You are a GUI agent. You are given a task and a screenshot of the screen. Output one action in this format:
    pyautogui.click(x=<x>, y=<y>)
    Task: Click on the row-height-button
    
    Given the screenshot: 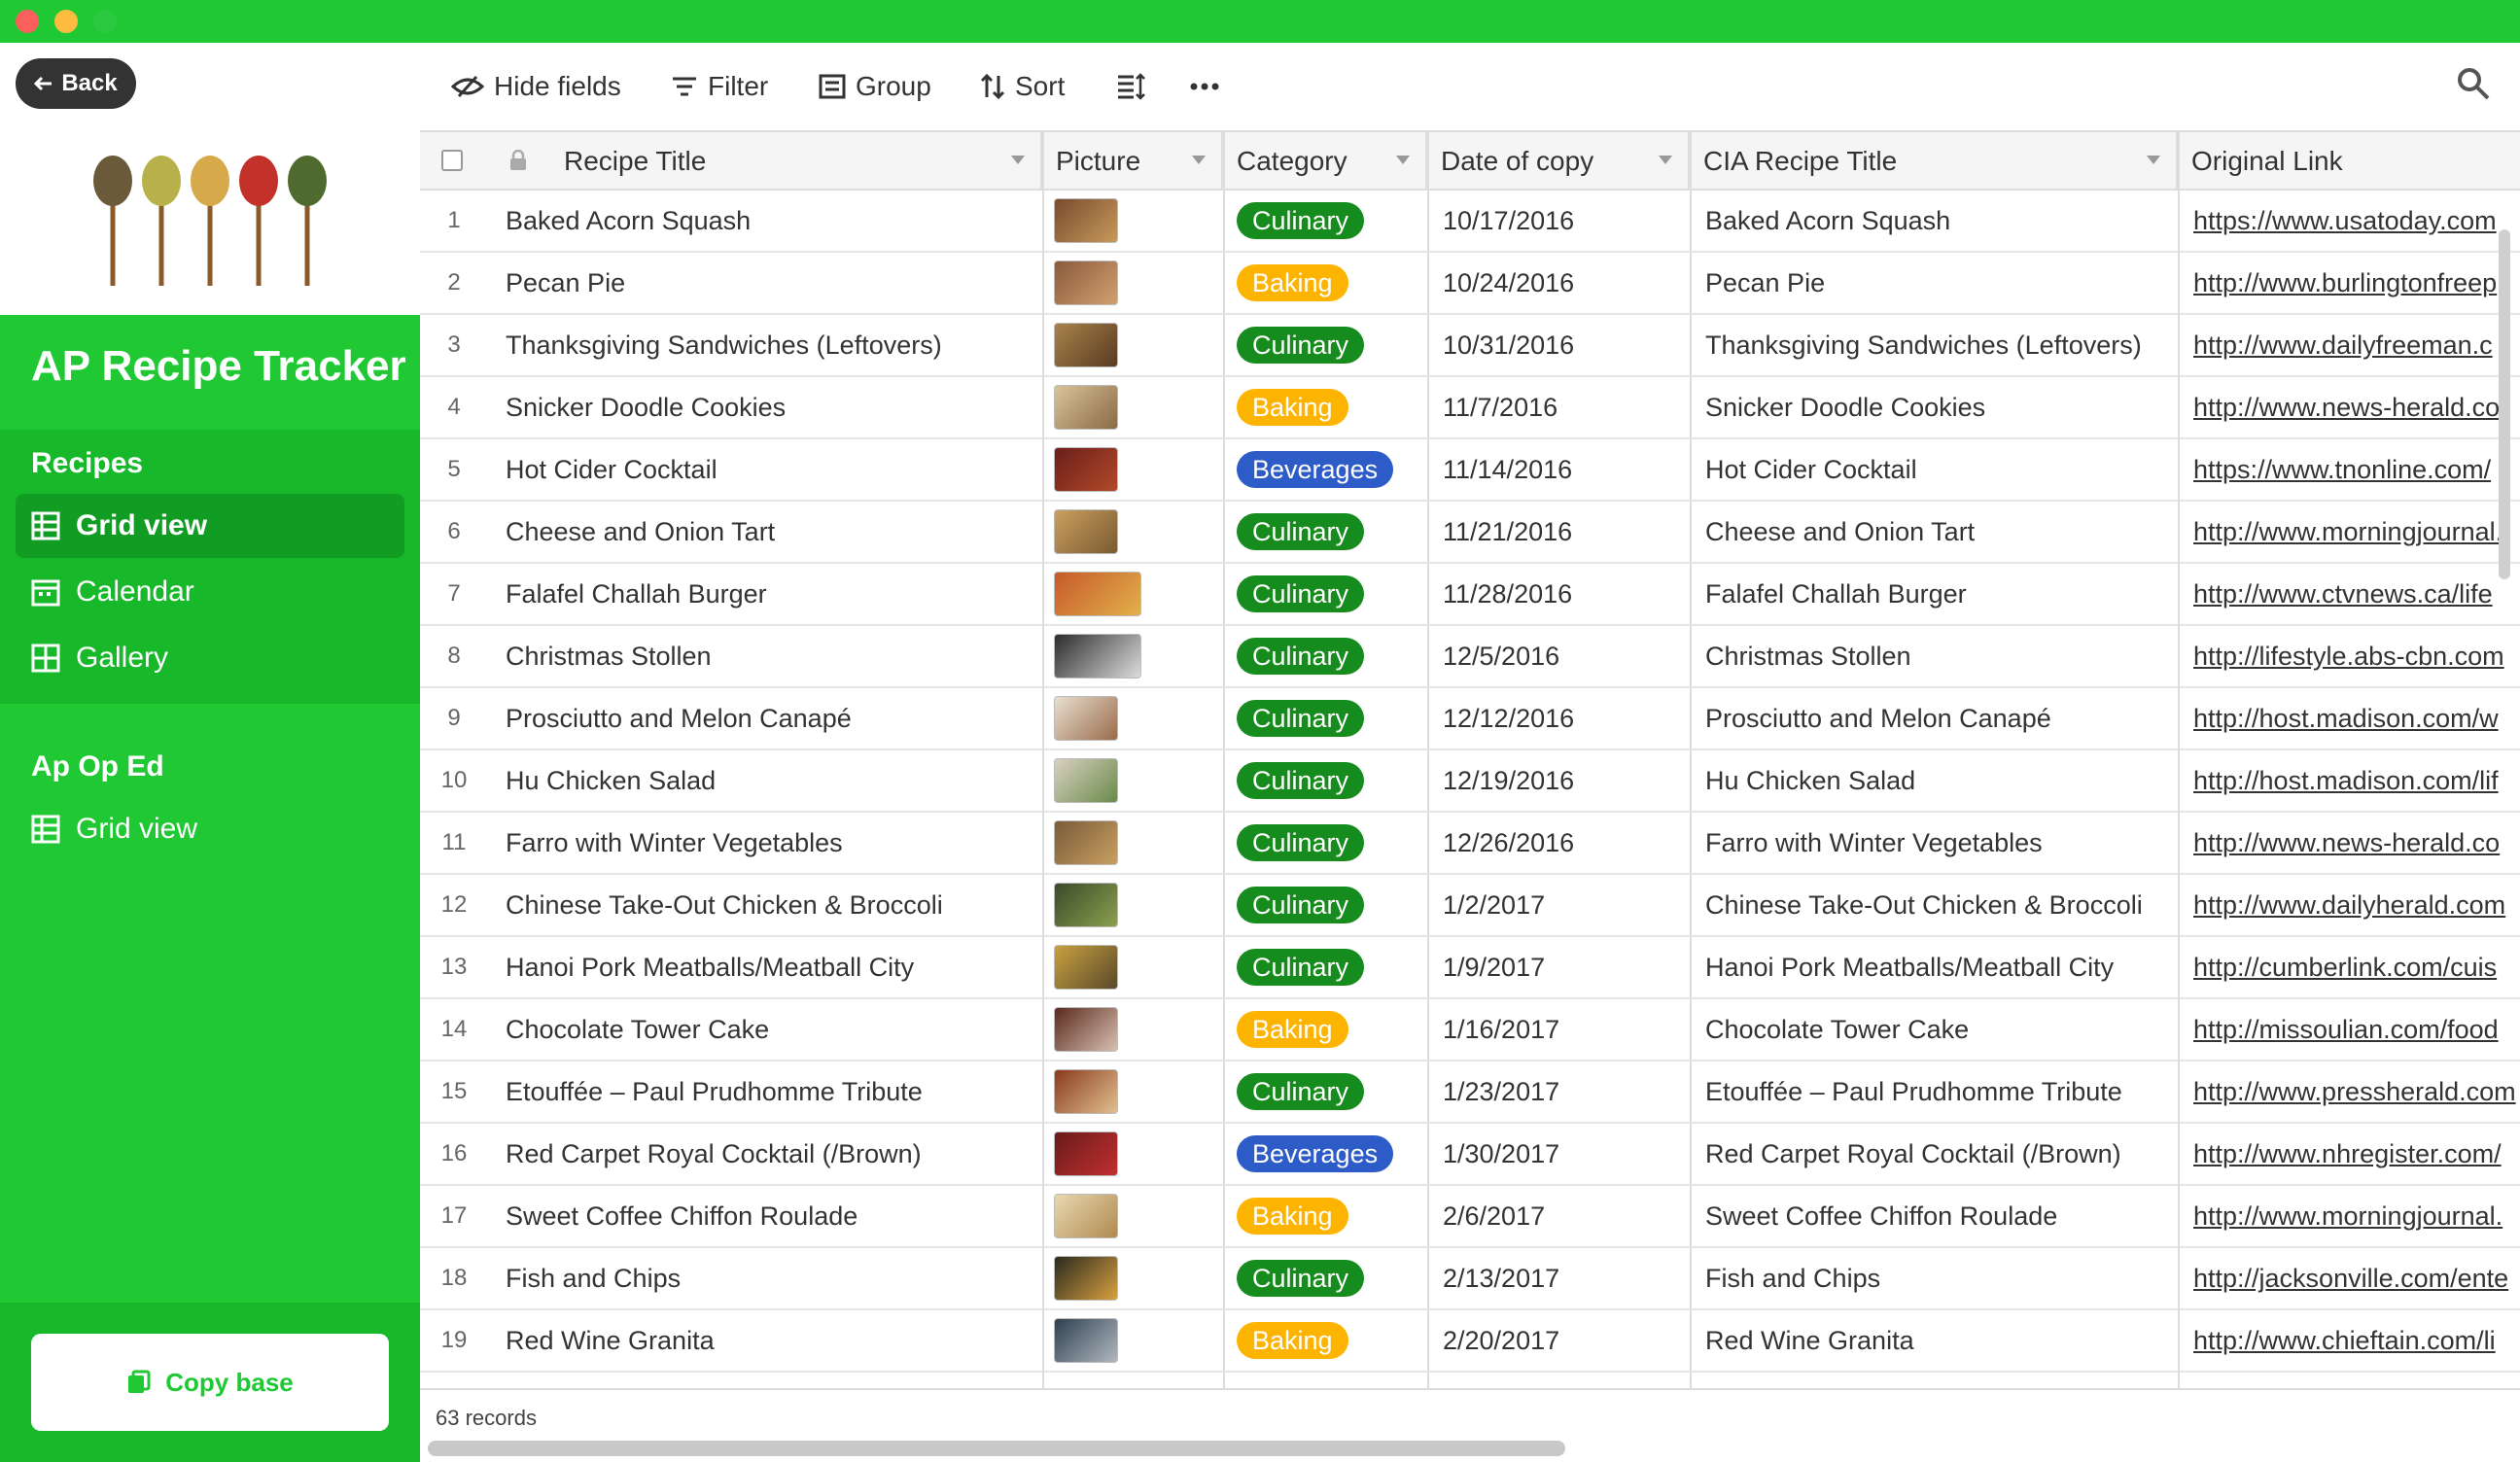 What is the action you would take?
    pyautogui.click(x=1130, y=86)
    